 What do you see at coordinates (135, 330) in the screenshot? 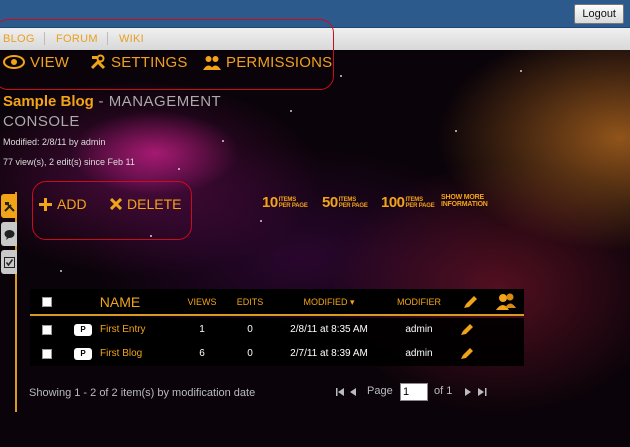
I see `item-name-link: First Entry` at bounding box center [135, 330].